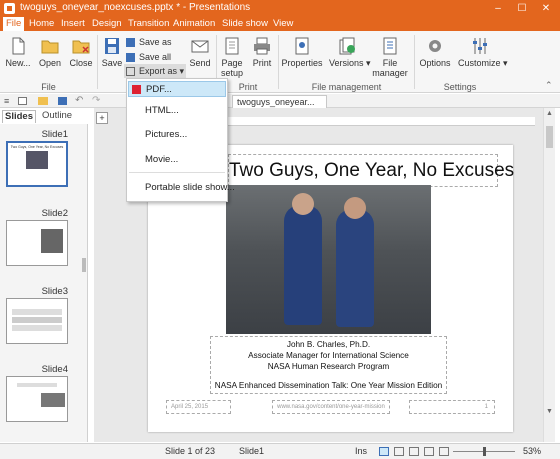  I want to click on scroll-down-icon: ▼, so click(549, 411).